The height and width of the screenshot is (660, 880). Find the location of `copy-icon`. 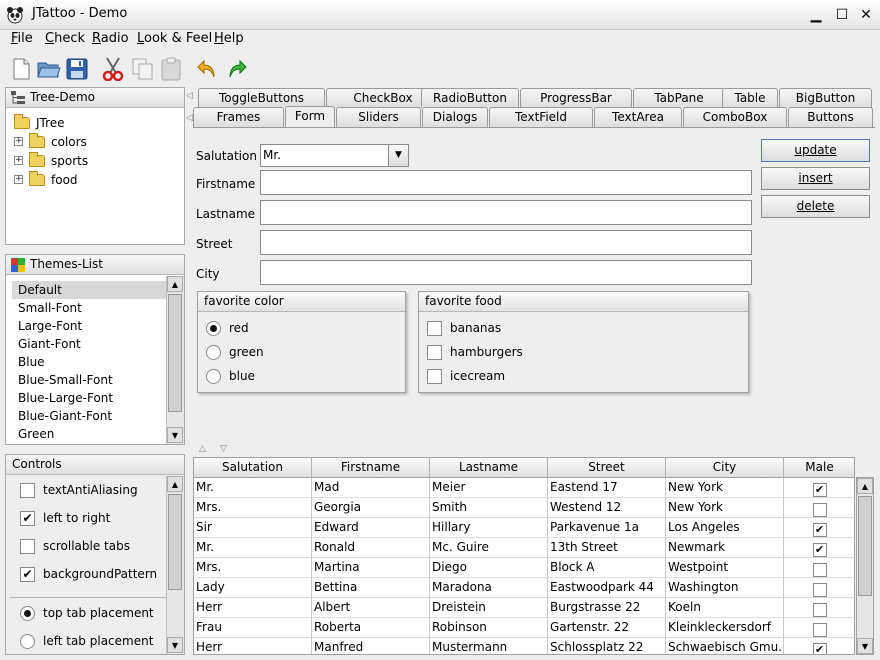

copy-icon is located at coordinates (143, 69).